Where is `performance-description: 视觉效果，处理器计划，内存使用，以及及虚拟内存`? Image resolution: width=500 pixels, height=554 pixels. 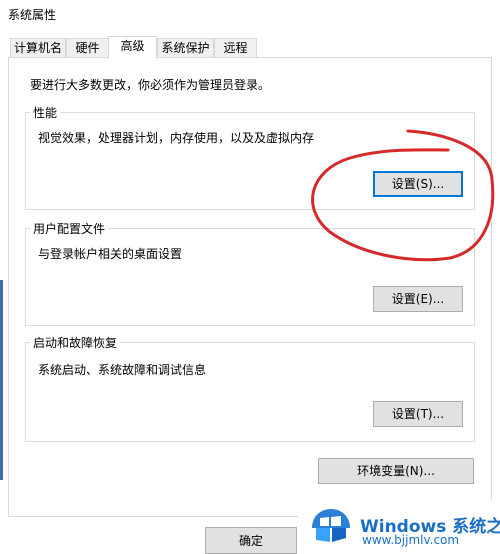 performance-description: 视觉效果，处理器计划，内存使用，以及及虚拟内存 is located at coordinates (176, 138).